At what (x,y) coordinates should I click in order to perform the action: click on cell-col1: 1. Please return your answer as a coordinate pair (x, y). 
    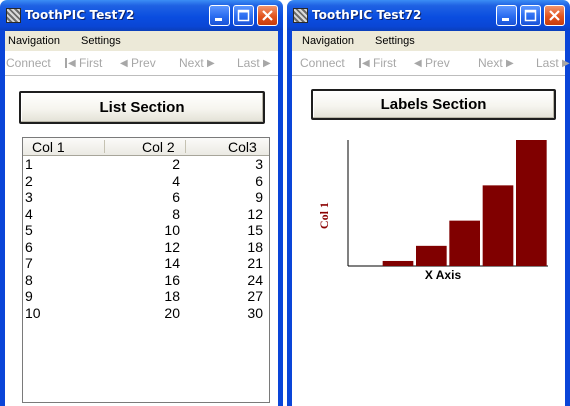
    Looking at the image, I should click on (29, 164).